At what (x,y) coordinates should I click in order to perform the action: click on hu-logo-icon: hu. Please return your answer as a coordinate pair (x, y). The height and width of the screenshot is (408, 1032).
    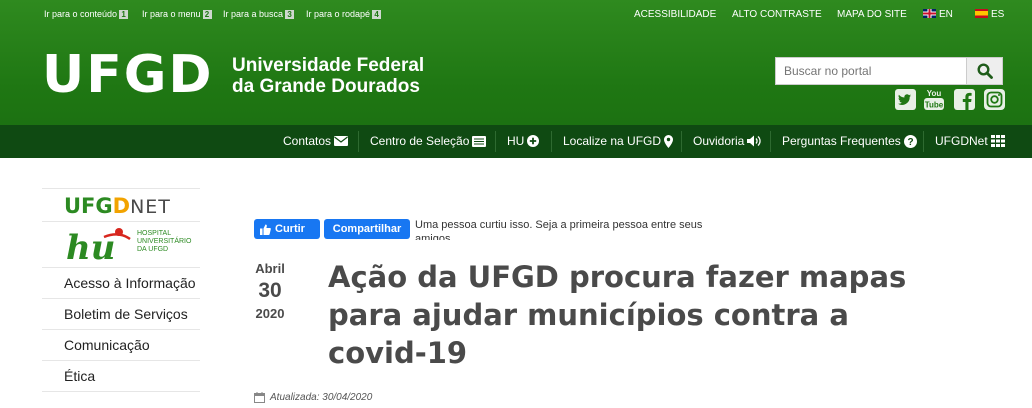
    Looking at the image, I should click on (98, 246).